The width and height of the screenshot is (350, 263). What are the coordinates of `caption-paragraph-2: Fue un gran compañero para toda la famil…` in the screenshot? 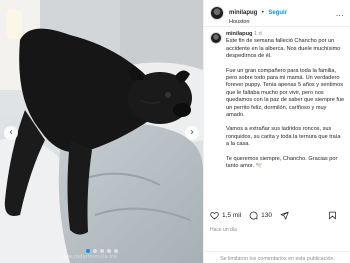 It's located at (285, 93).